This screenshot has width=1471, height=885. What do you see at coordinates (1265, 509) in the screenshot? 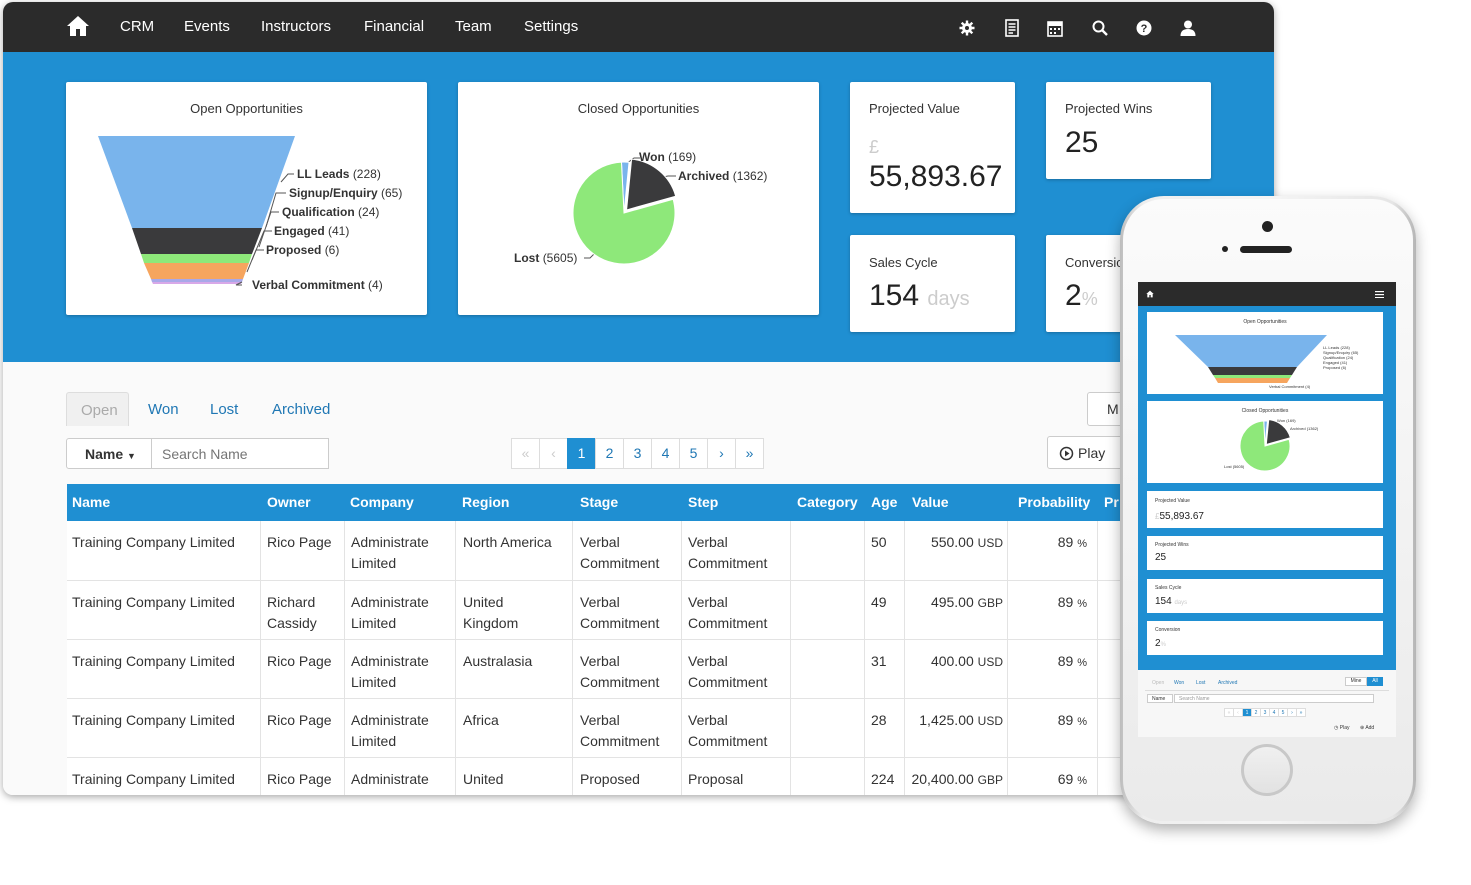
I see `mobile-projected-value-card: Projected Value £55,893.67` at bounding box center [1265, 509].